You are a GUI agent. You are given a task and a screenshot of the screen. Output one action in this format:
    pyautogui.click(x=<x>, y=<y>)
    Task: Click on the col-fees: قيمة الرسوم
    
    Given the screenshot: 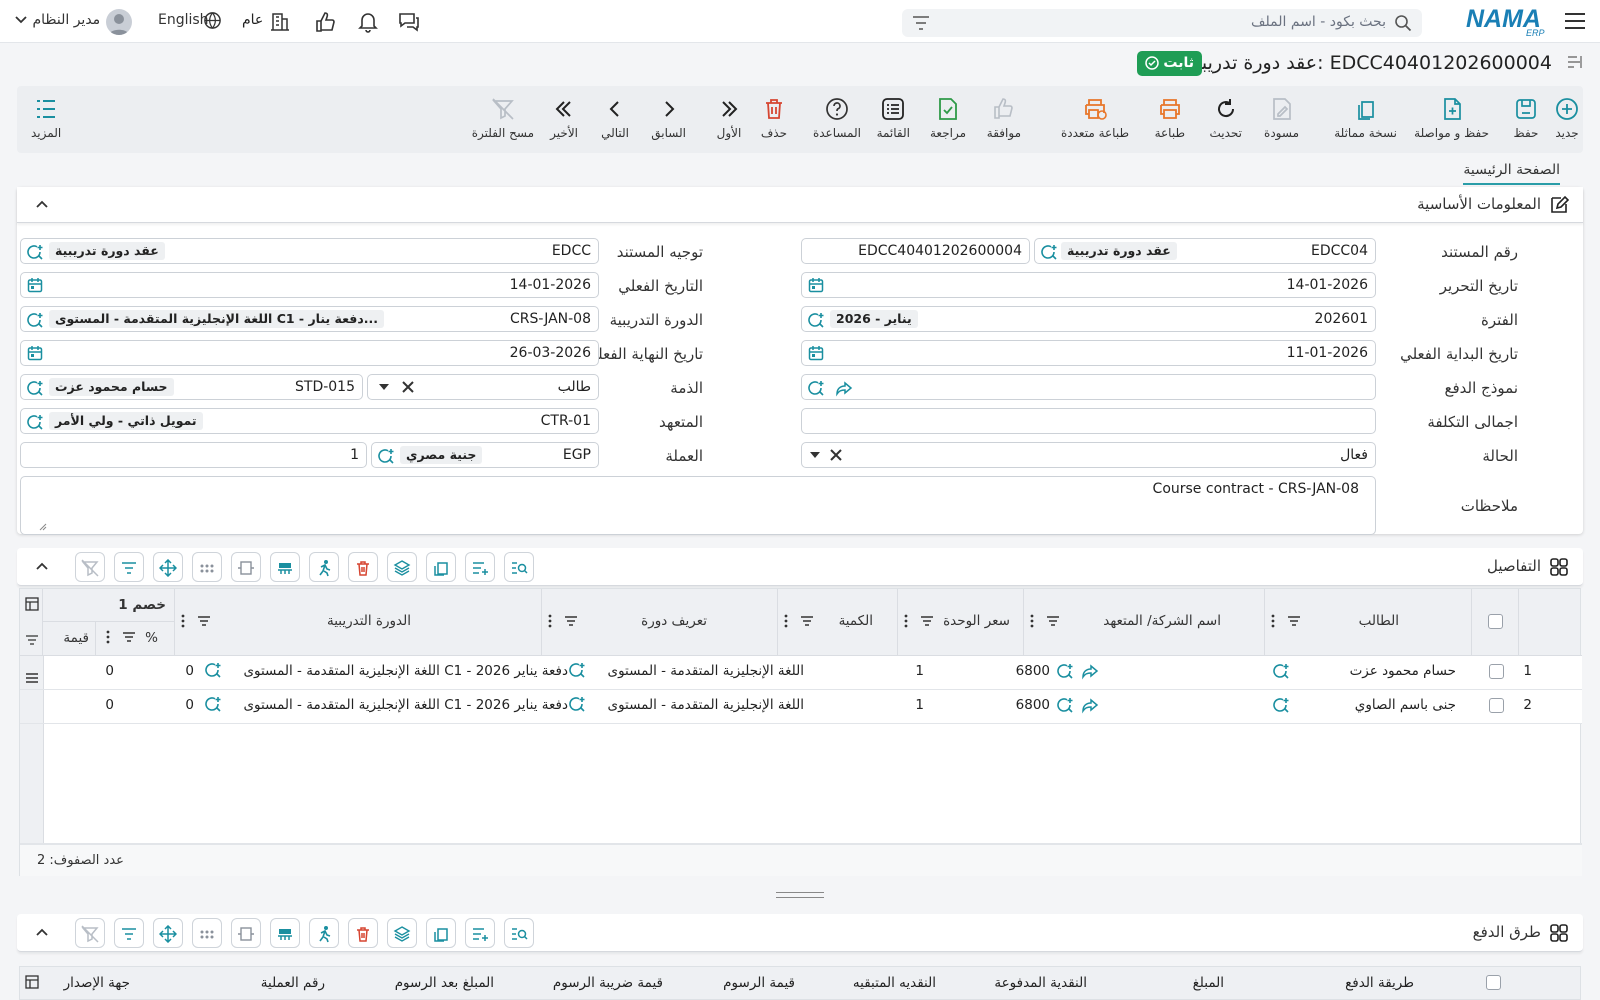 What is the action you would take?
    pyautogui.click(x=759, y=983)
    